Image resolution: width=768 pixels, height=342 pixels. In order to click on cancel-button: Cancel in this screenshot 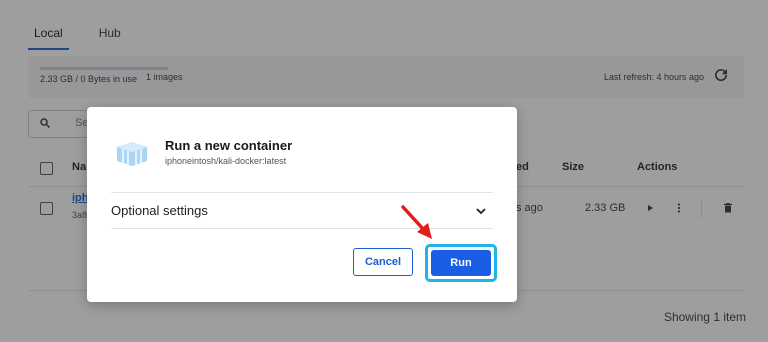, I will do `click(383, 262)`.